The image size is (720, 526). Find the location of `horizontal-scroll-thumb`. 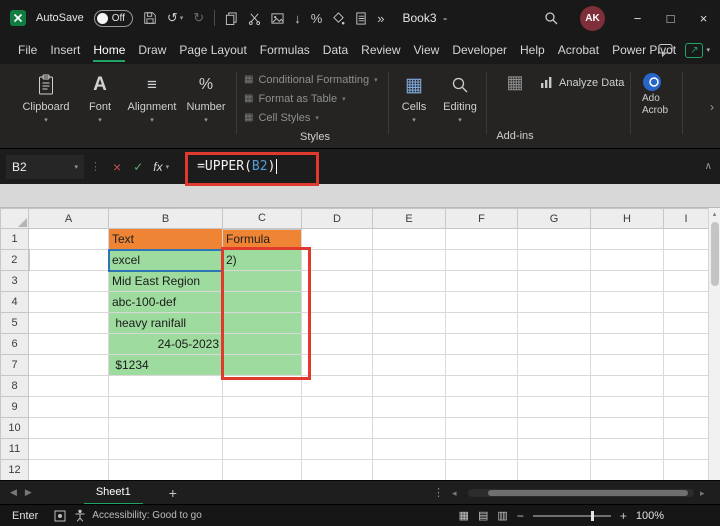

horizontal-scroll-thumb is located at coordinates (588, 493).